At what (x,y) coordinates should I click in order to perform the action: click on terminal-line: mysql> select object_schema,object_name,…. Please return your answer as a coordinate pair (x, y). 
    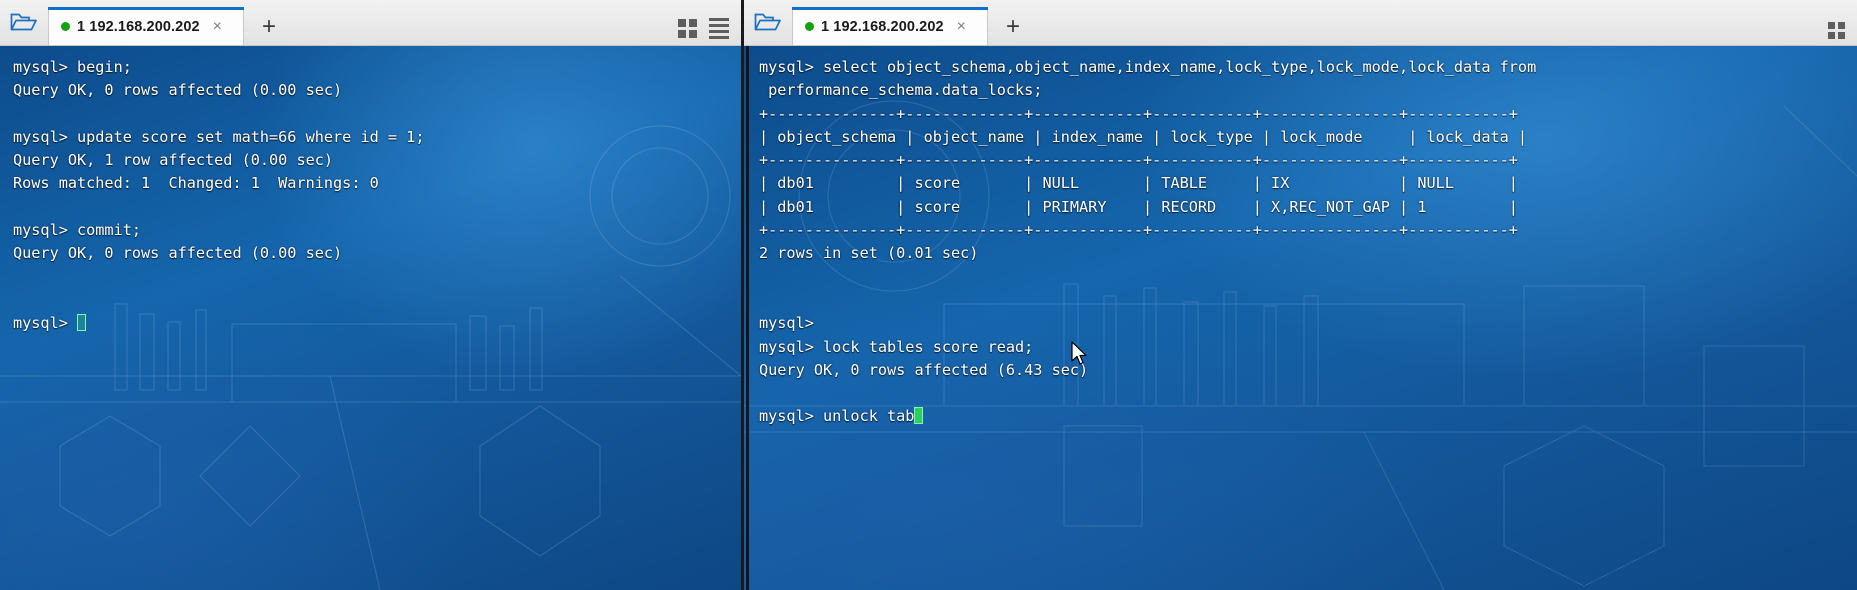
    Looking at the image, I should click on (1148, 67).